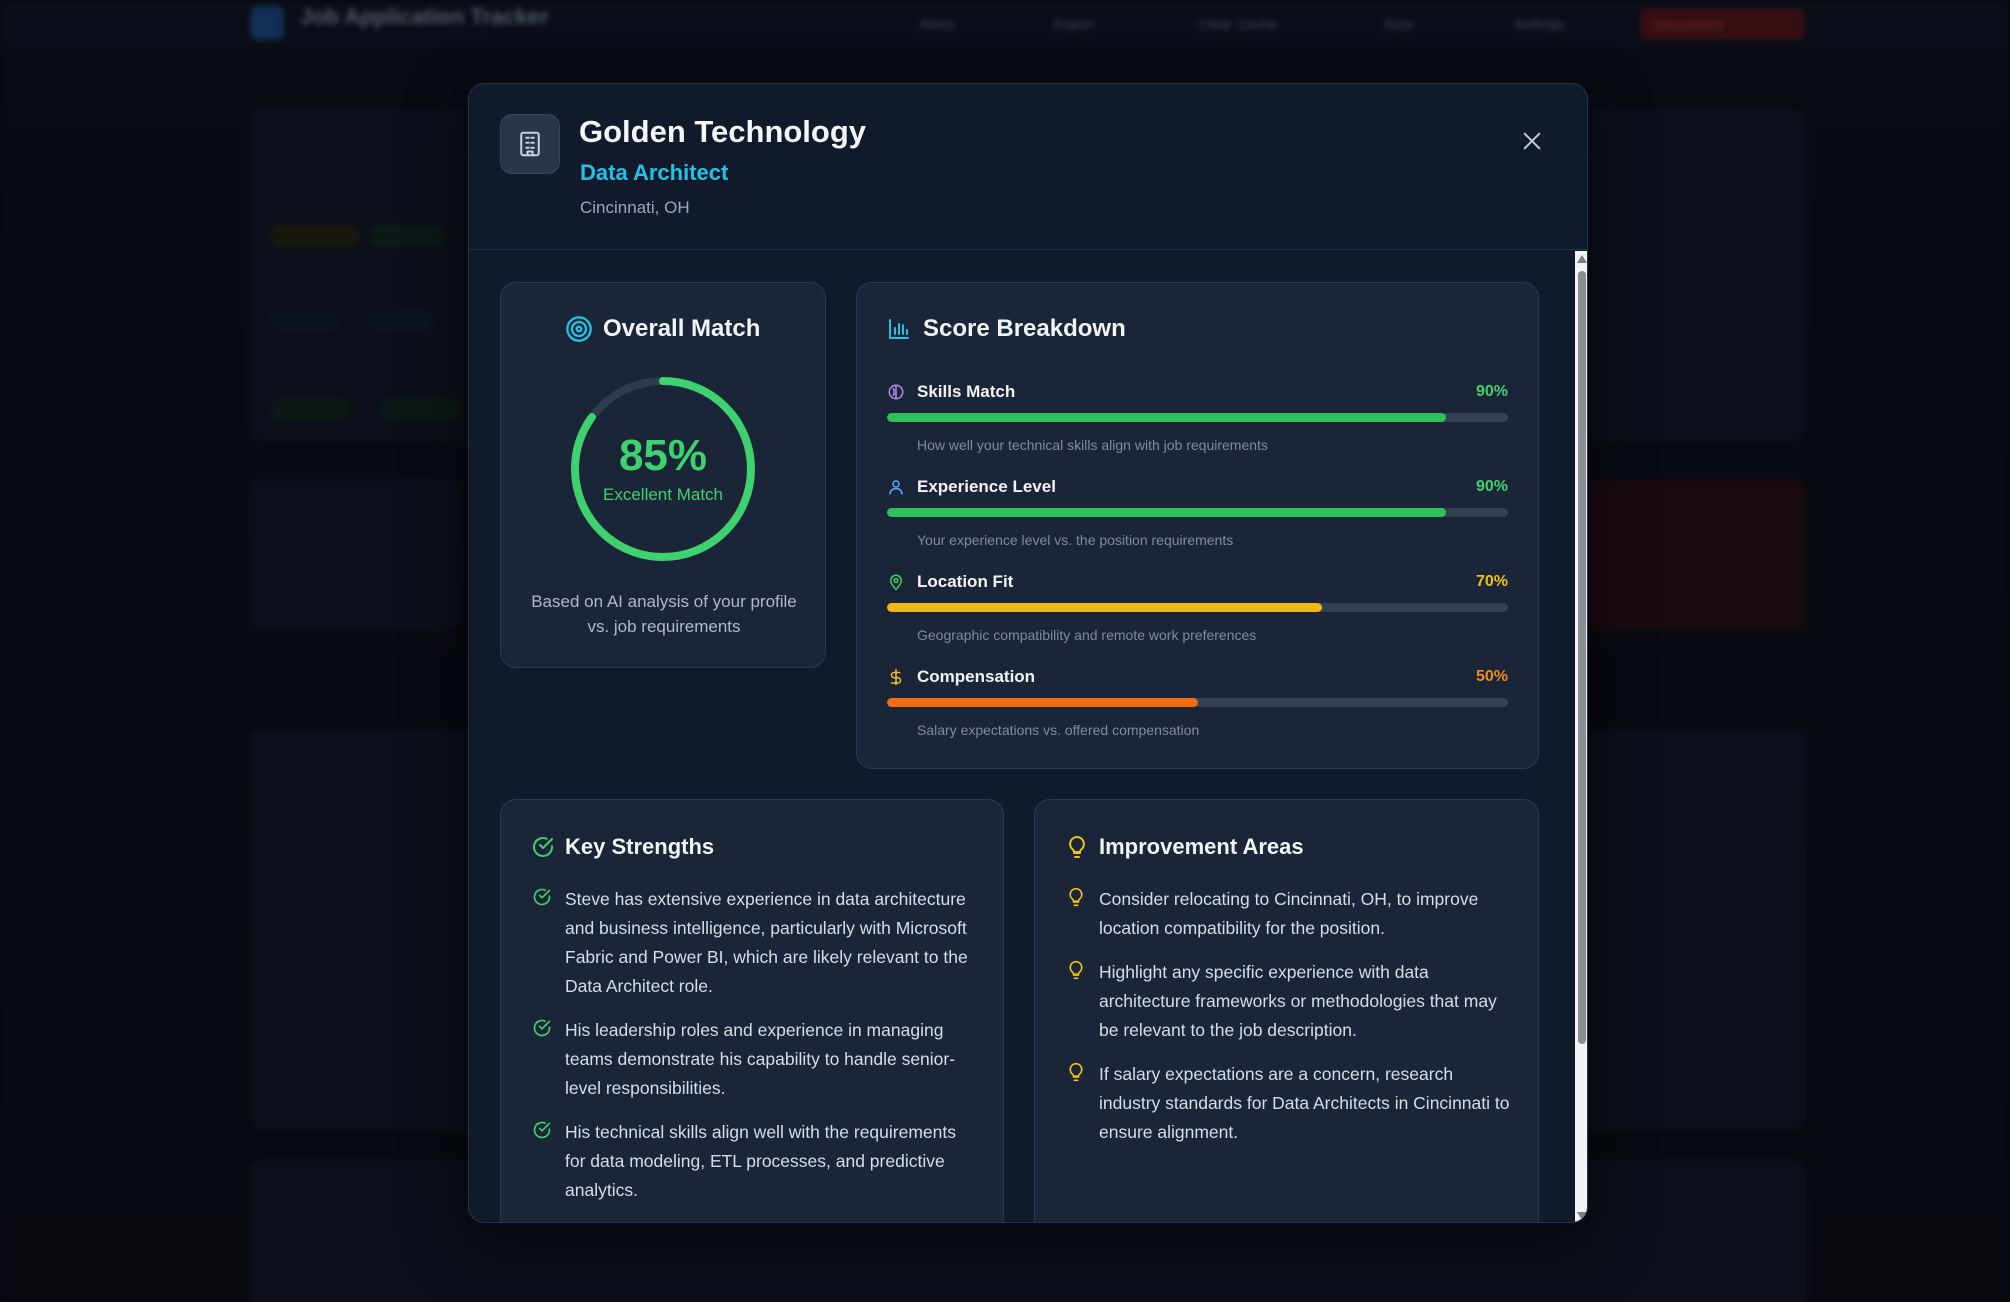  Describe the element at coordinates (1074, 24) in the screenshot. I see `nav-export: Export` at that location.